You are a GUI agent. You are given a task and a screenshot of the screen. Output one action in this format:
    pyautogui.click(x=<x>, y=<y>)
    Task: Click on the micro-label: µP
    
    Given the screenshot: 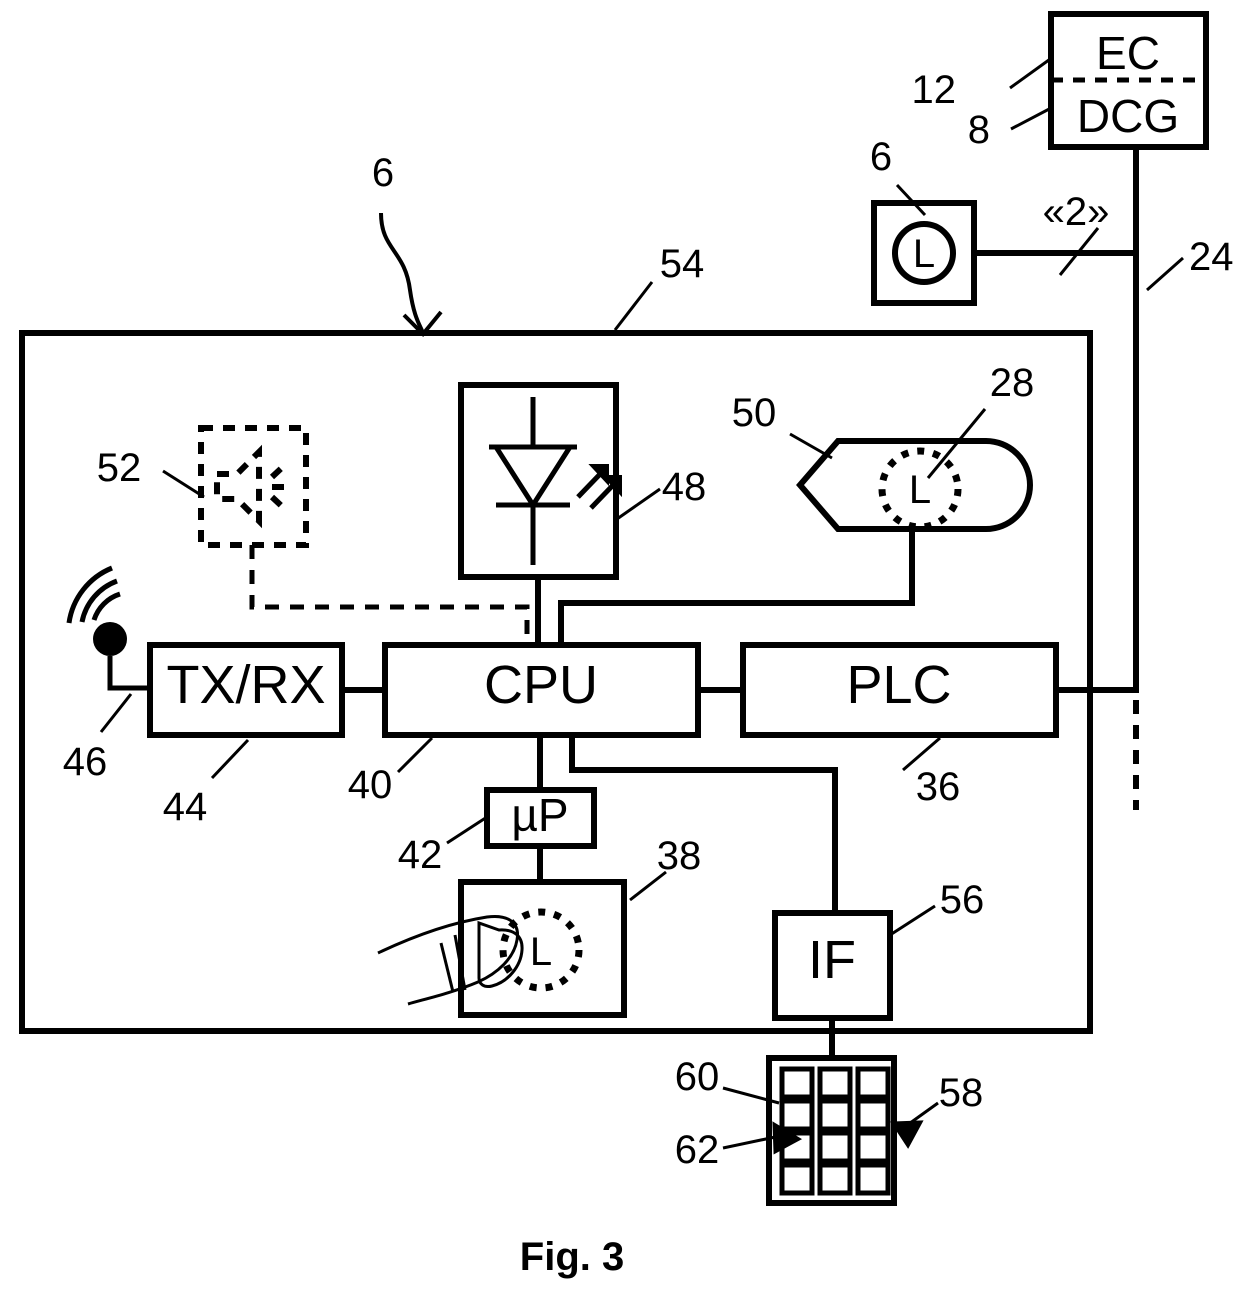 What is the action you would take?
    pyautogui.click(x=539, y=815)
    